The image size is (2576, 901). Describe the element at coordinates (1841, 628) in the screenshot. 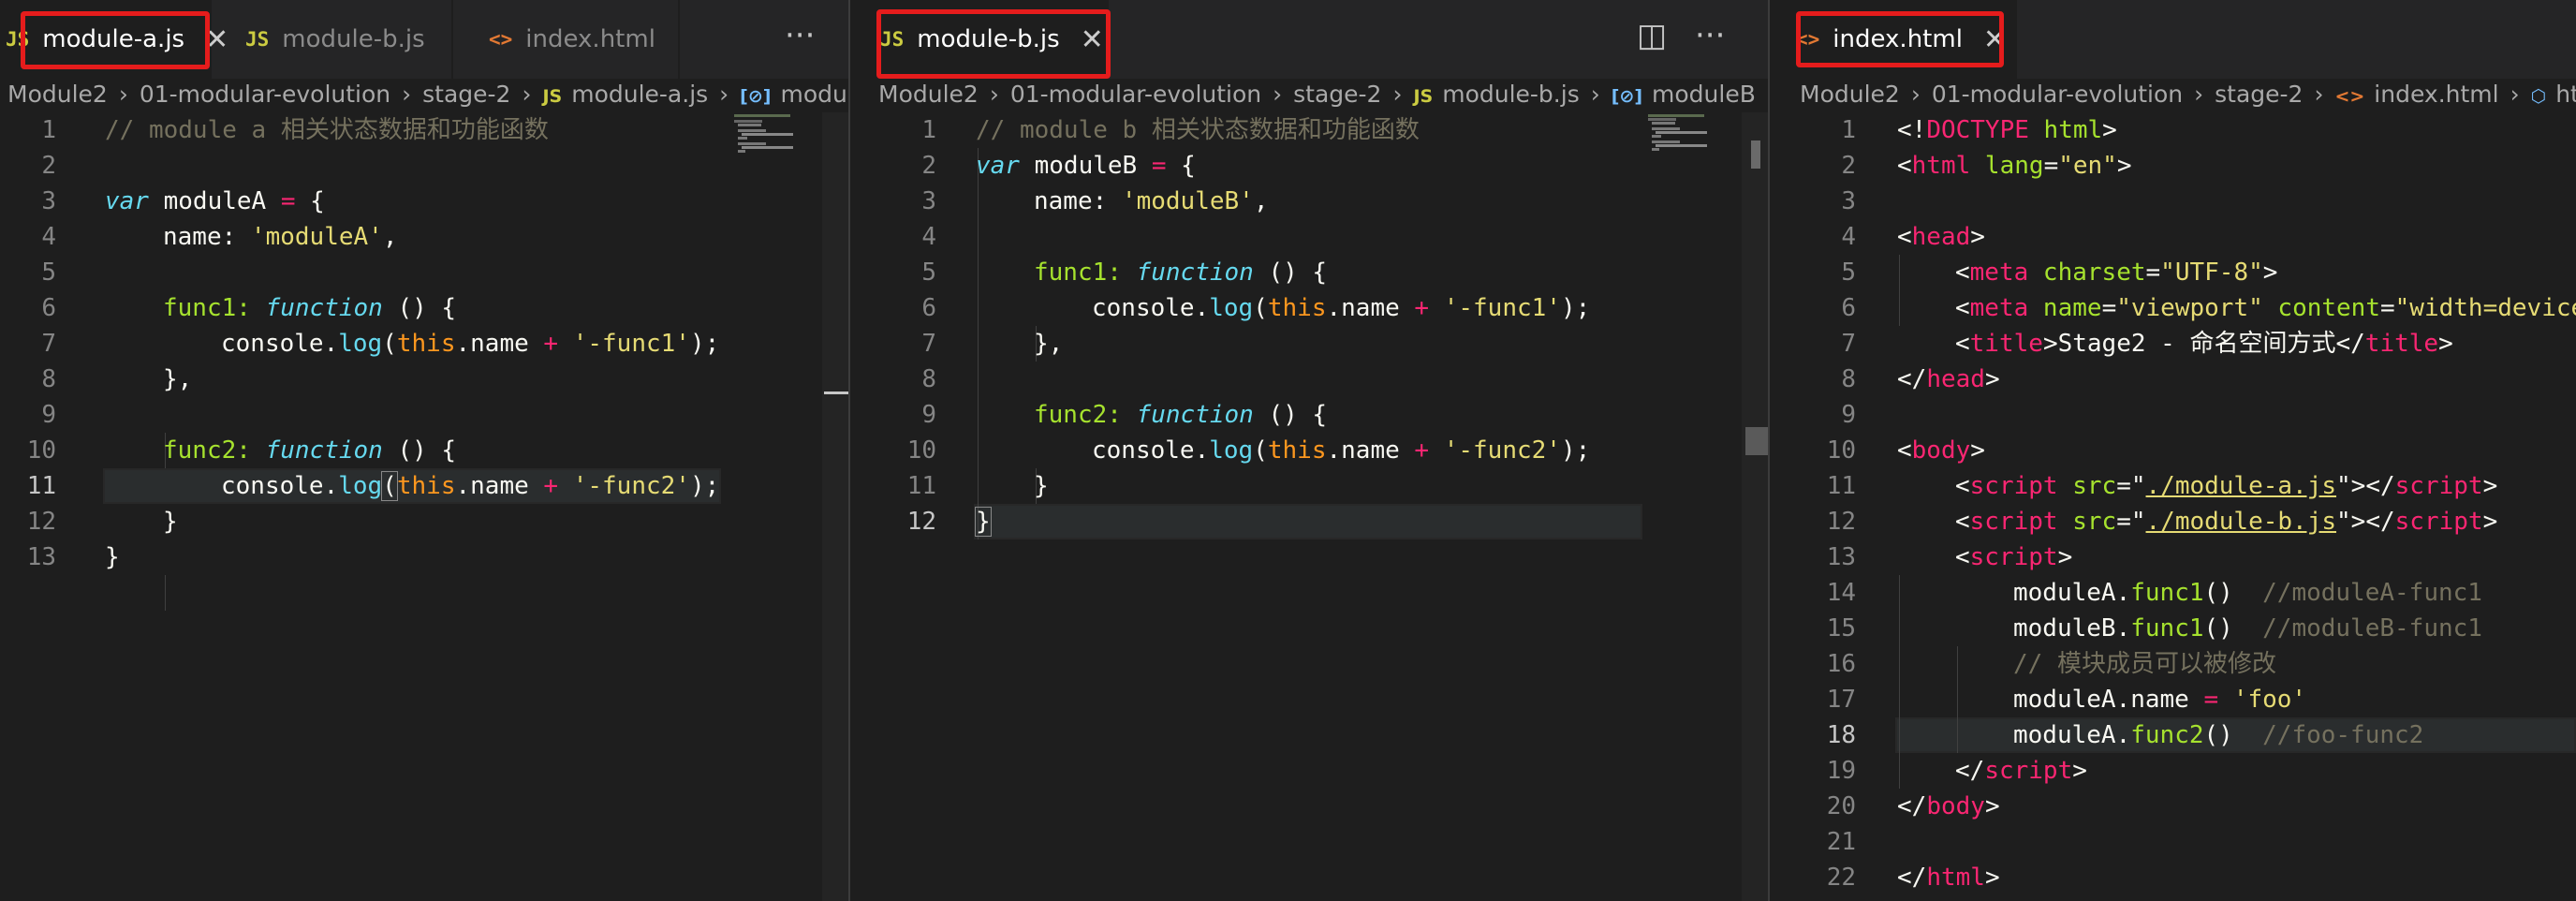

I see `line-number: 15` at that location.